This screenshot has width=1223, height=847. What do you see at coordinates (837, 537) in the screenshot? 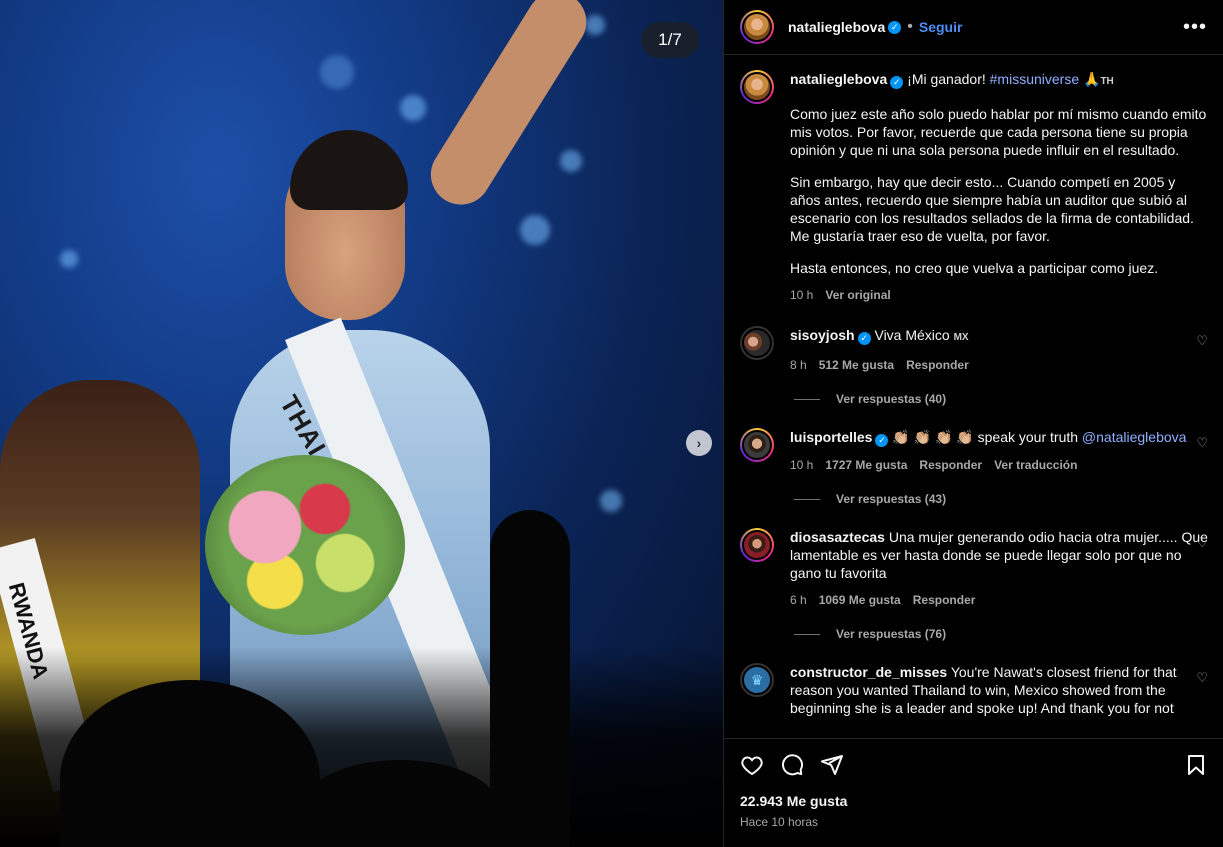
I see `comment-username: diosasaztecas` at bounding box center [837, 537].